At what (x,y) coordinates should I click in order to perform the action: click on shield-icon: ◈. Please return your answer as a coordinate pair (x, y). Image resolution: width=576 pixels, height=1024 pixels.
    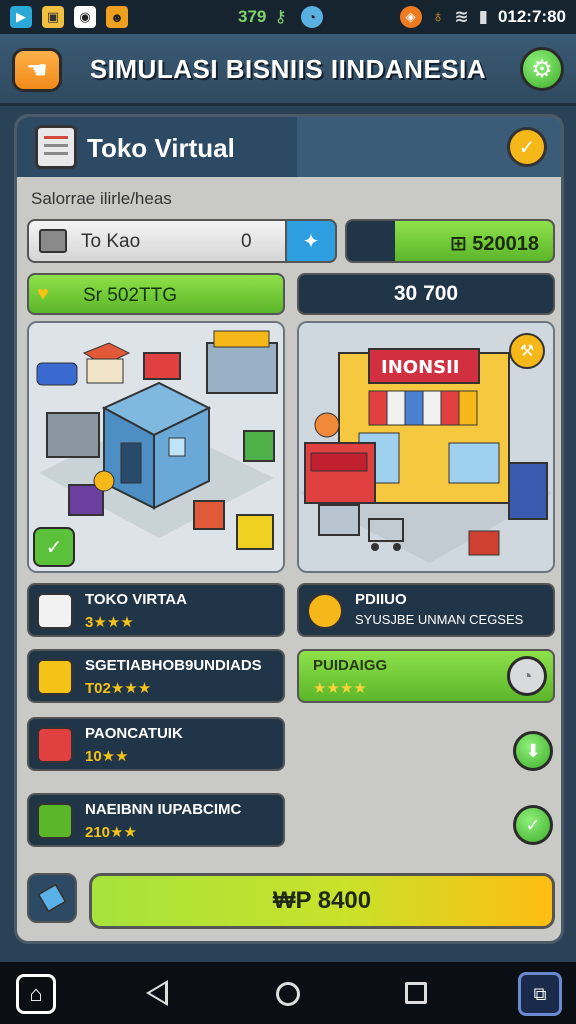
    Looking at the image, I should click on (410, 17).